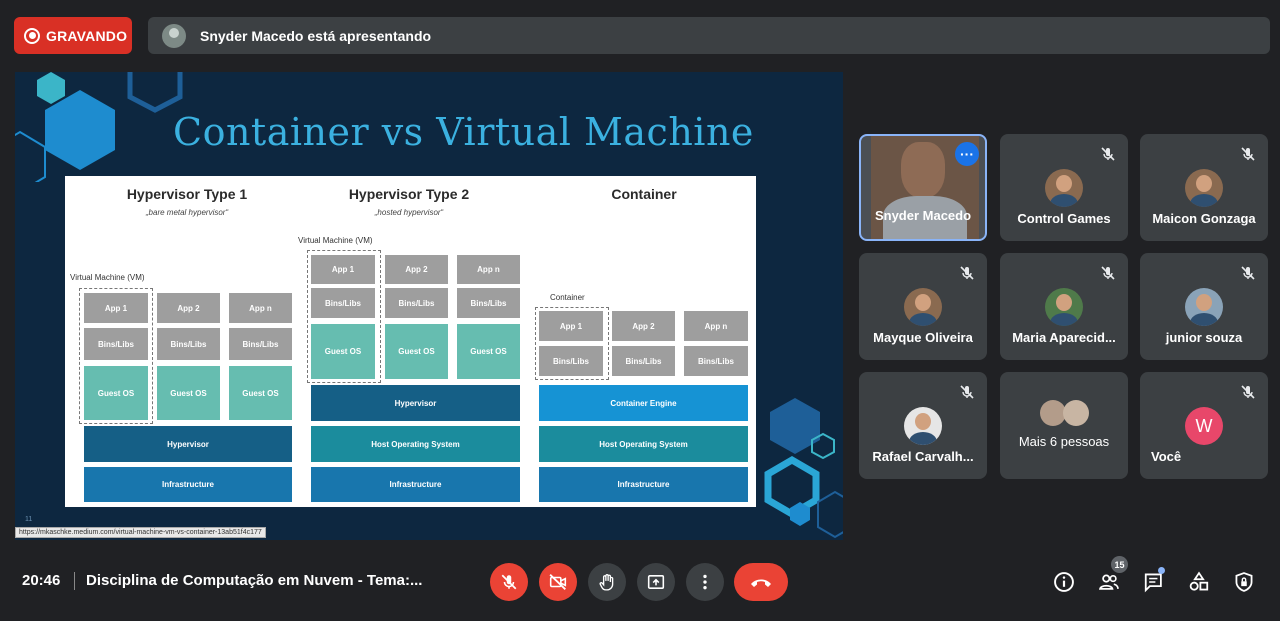 The width and height of the screenshot is (1280, 621). What do you see at coordinates (87, 35) in the screenshot?
I see `recording-label: GRAVANDO` at bounding box center [87, 35].